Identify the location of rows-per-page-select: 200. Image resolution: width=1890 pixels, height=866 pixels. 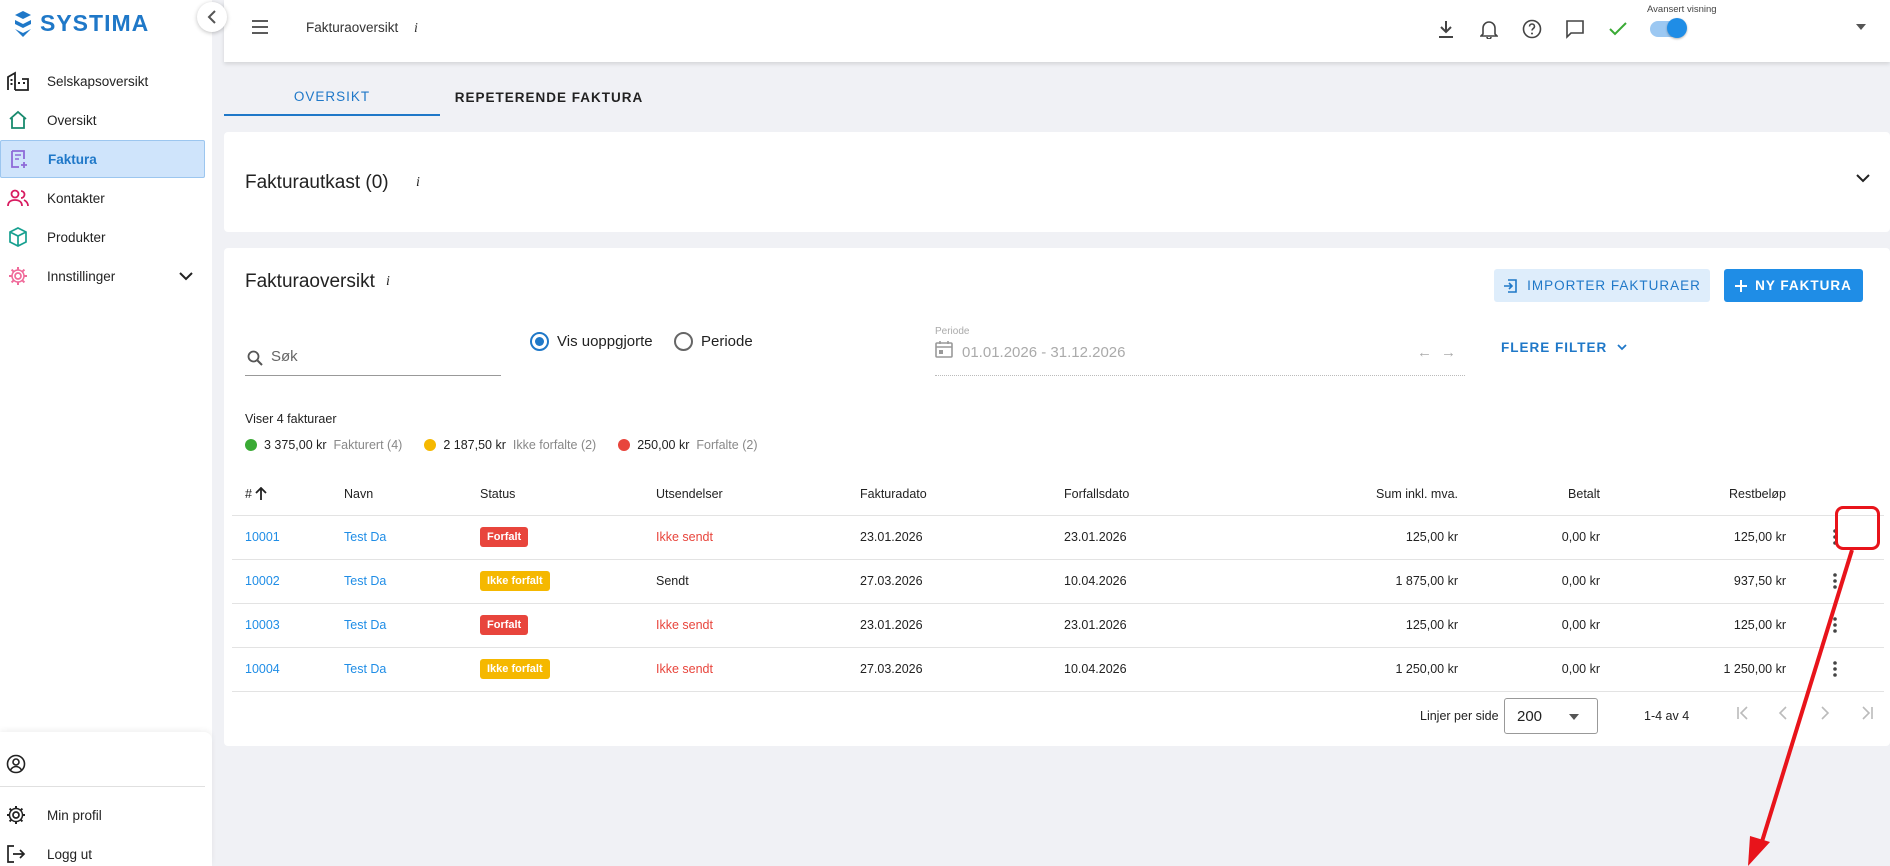
(1551, 716).